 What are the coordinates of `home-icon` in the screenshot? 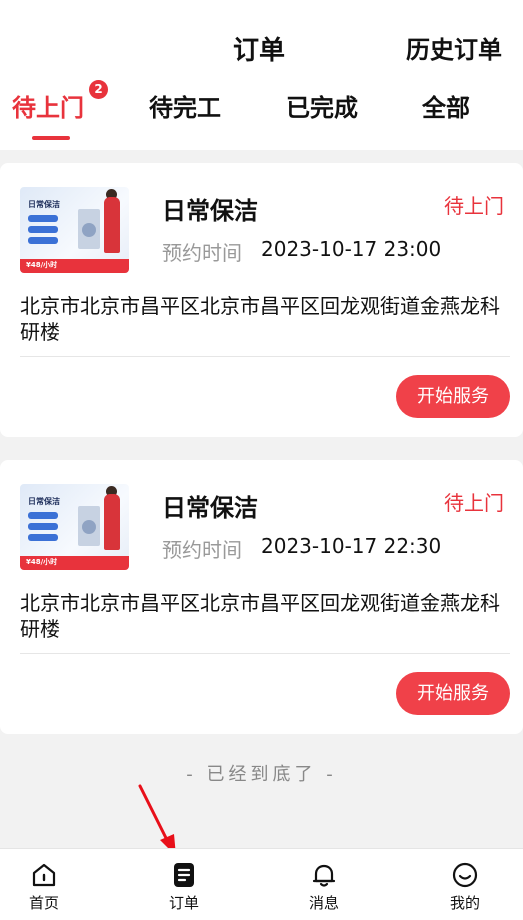 It's located at (44, 875).